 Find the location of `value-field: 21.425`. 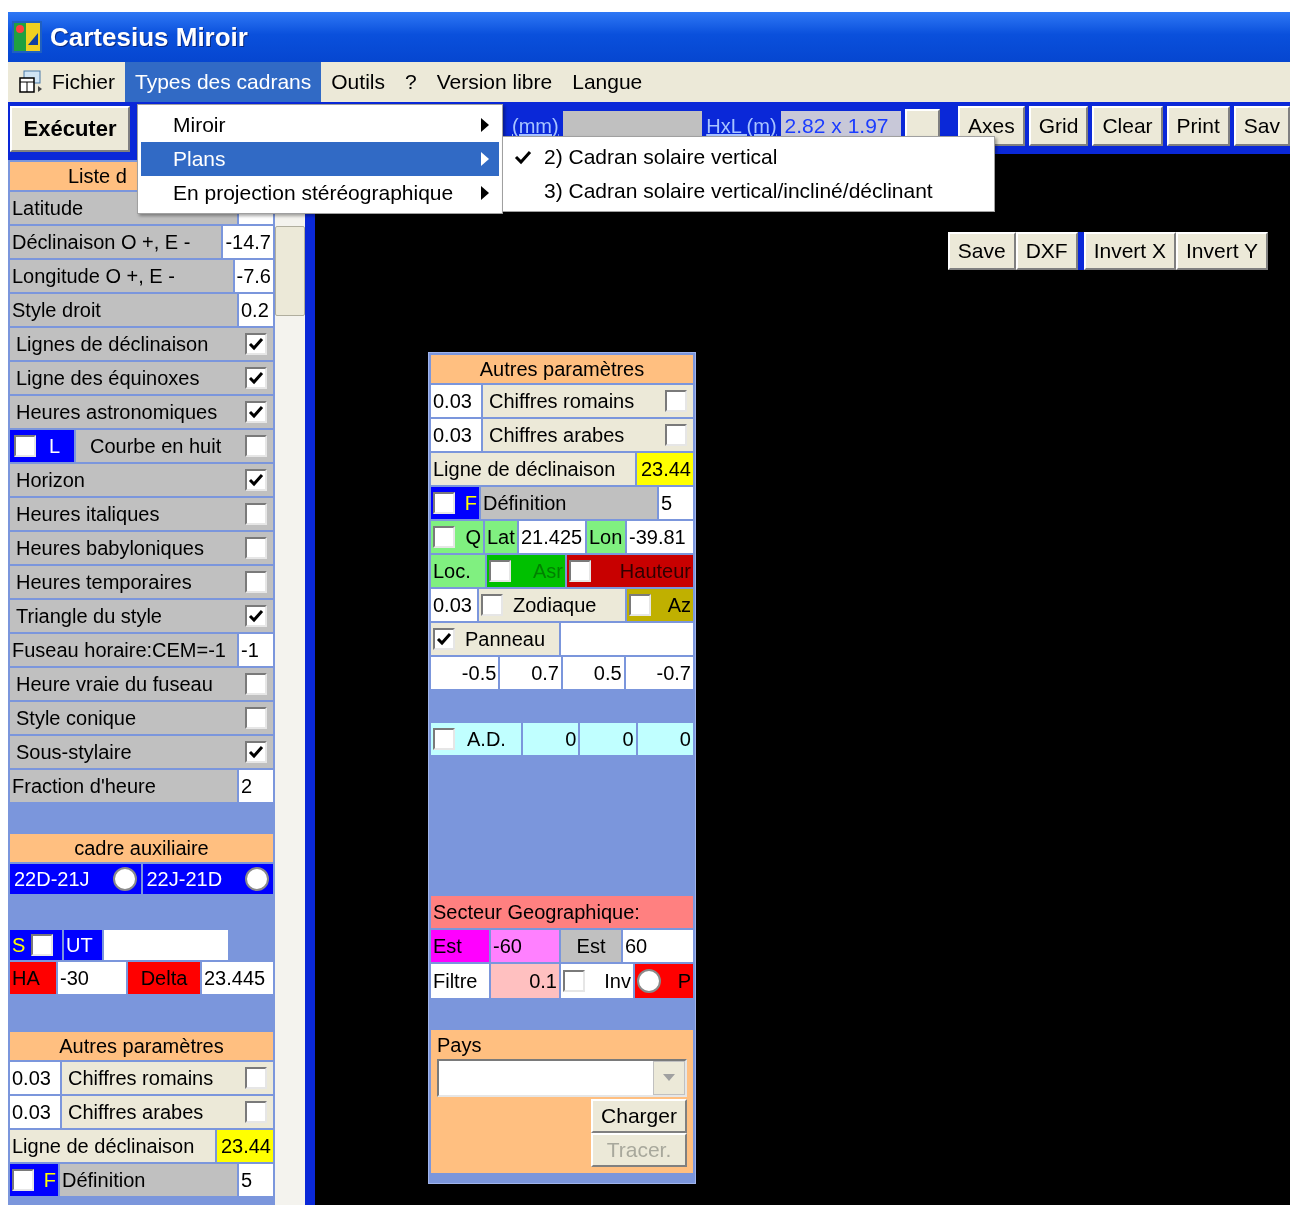

value-field: 21.425 is located at coordinates (552, 537).